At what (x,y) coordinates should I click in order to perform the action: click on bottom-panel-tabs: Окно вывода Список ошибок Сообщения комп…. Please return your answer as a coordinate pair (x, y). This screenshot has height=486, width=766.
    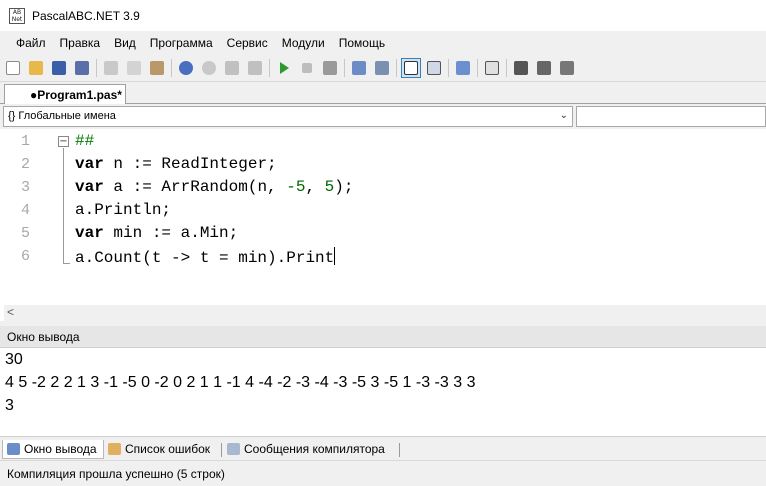
    Looking at the image, I should click on (383, 448).